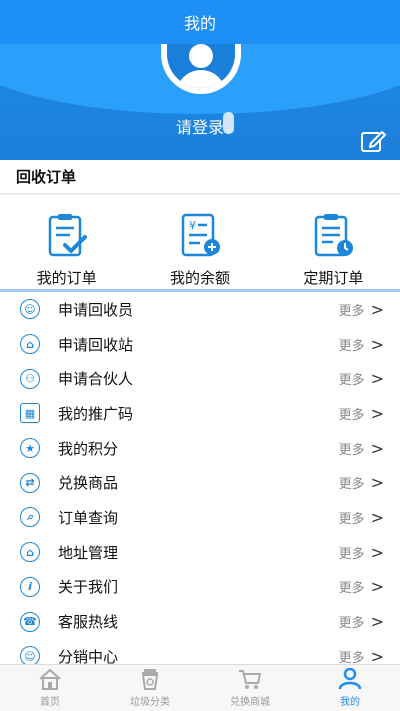 This screenshot has width=400, height=711. I want to click on home-icon: ⌂, so click(30, 344).